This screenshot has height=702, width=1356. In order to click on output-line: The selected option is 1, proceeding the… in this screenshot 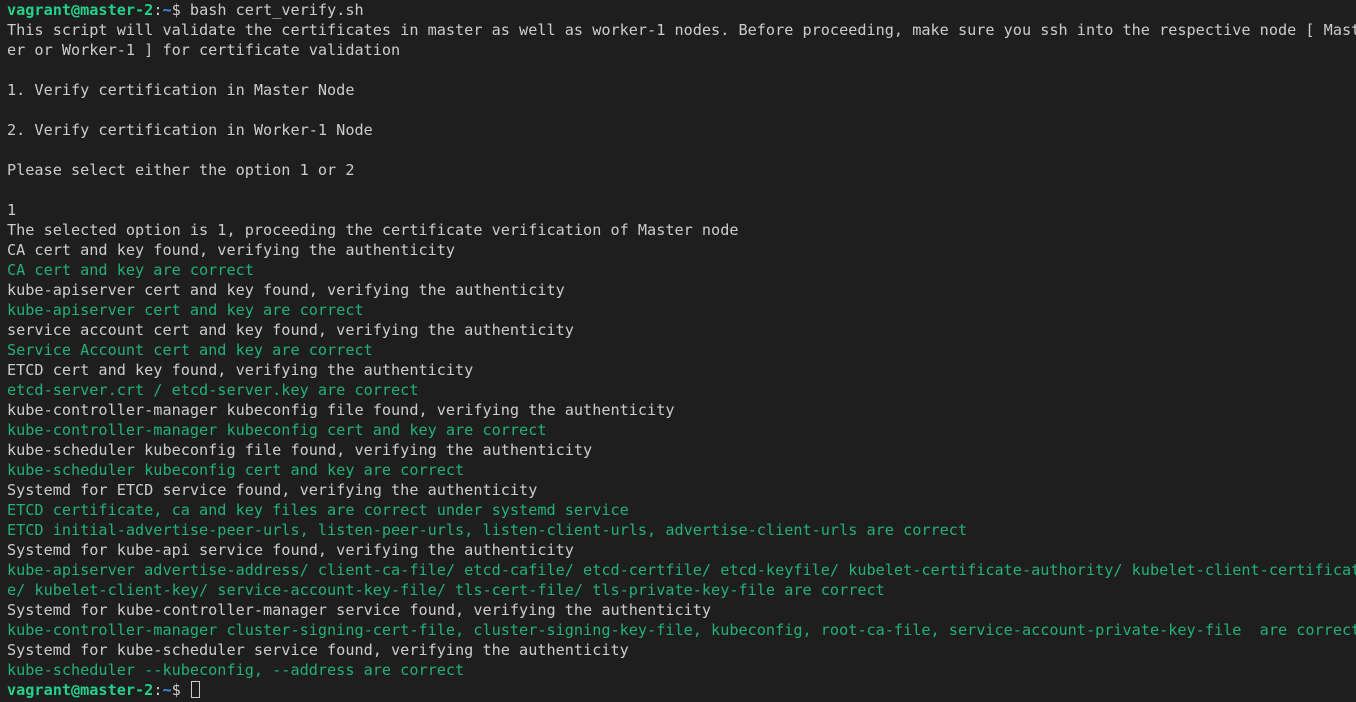, I will do `click(373, 230)`.